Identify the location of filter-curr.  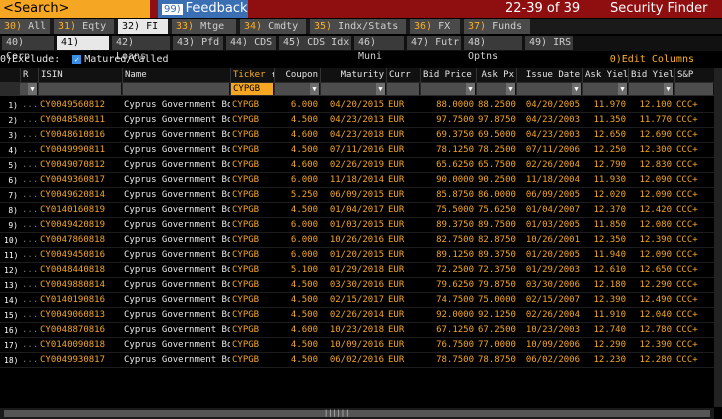
(403, 89).